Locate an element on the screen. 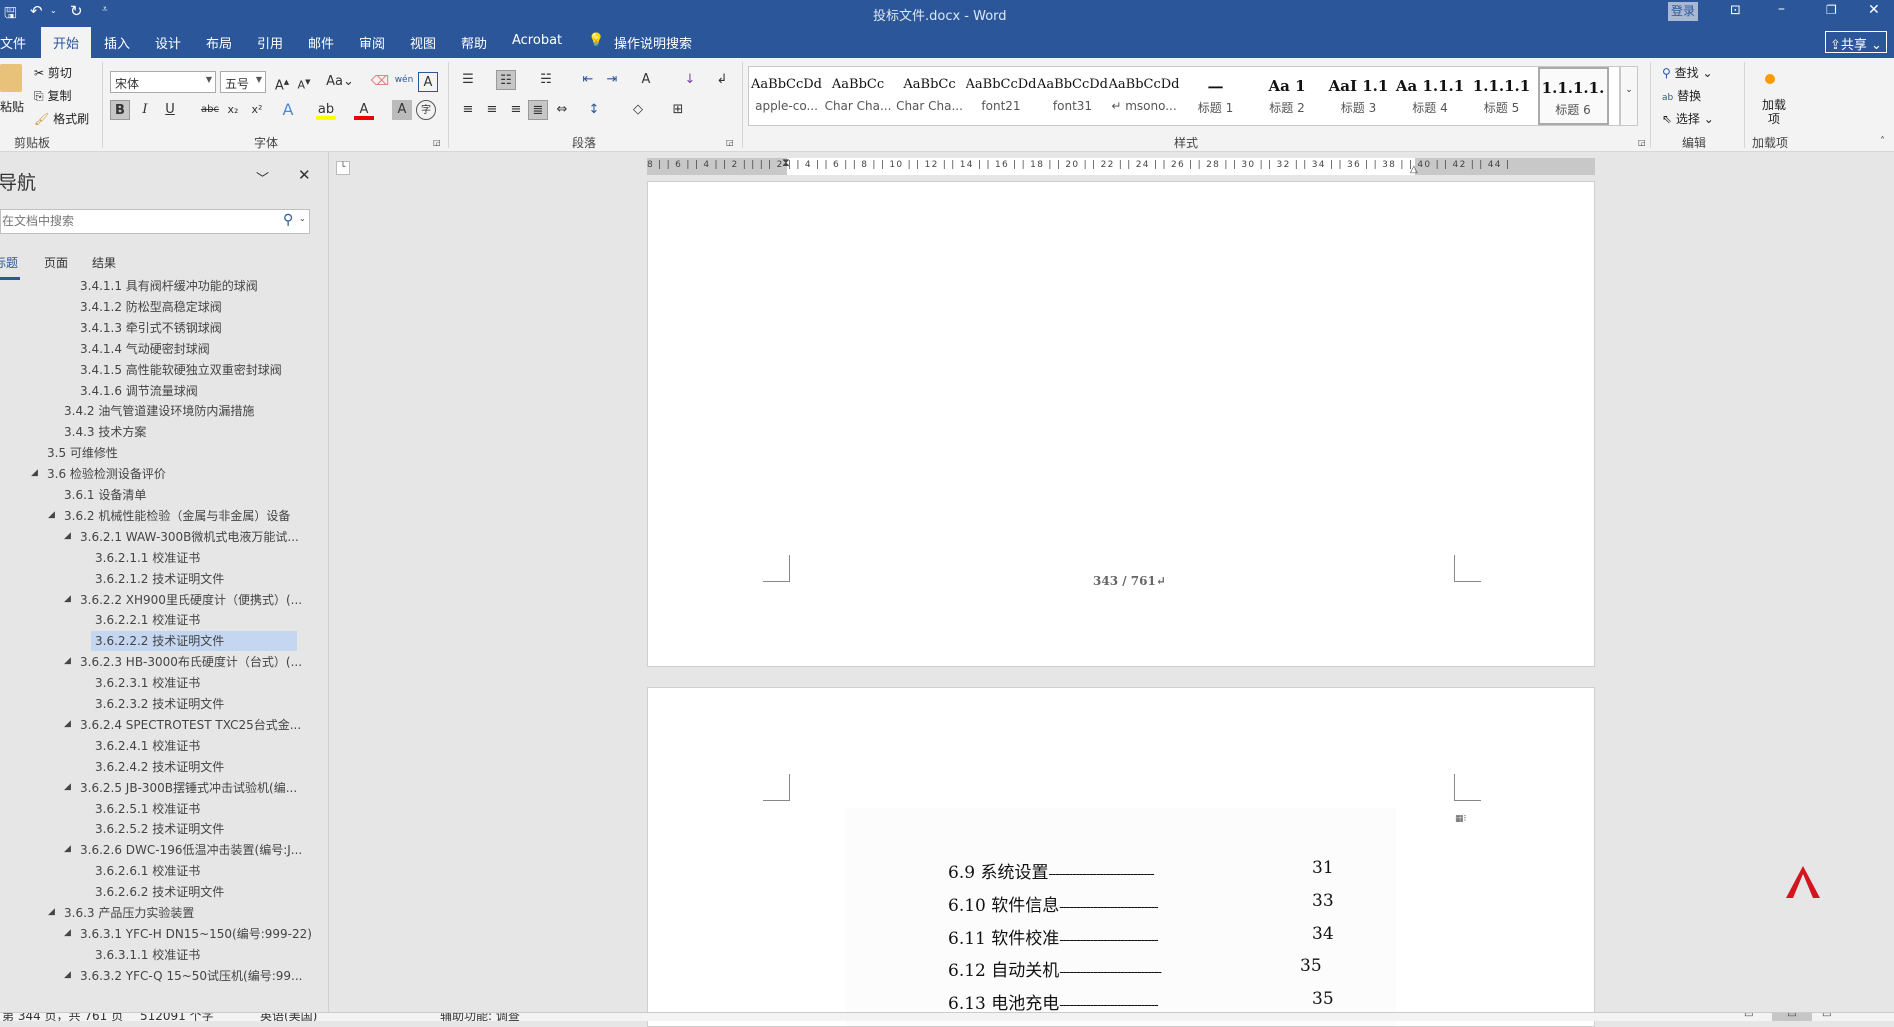 The height and width of the screenshot is (1027, 1894). nav-heading-item: 3.6.3.1 YFC-H DN15~150(编号:999-22) is located at coordinates (194, 934).